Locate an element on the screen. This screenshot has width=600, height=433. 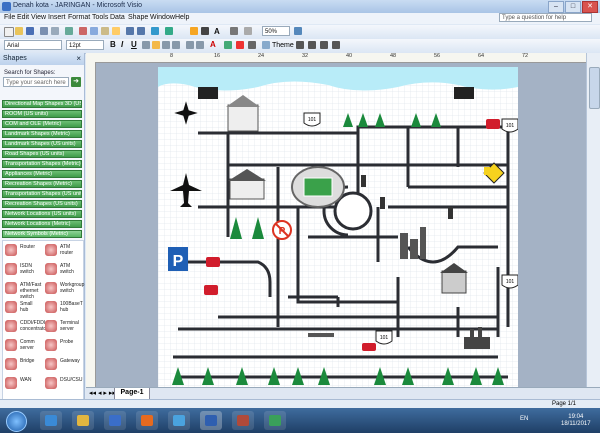
help-icon is located at coordinates (298, 31).